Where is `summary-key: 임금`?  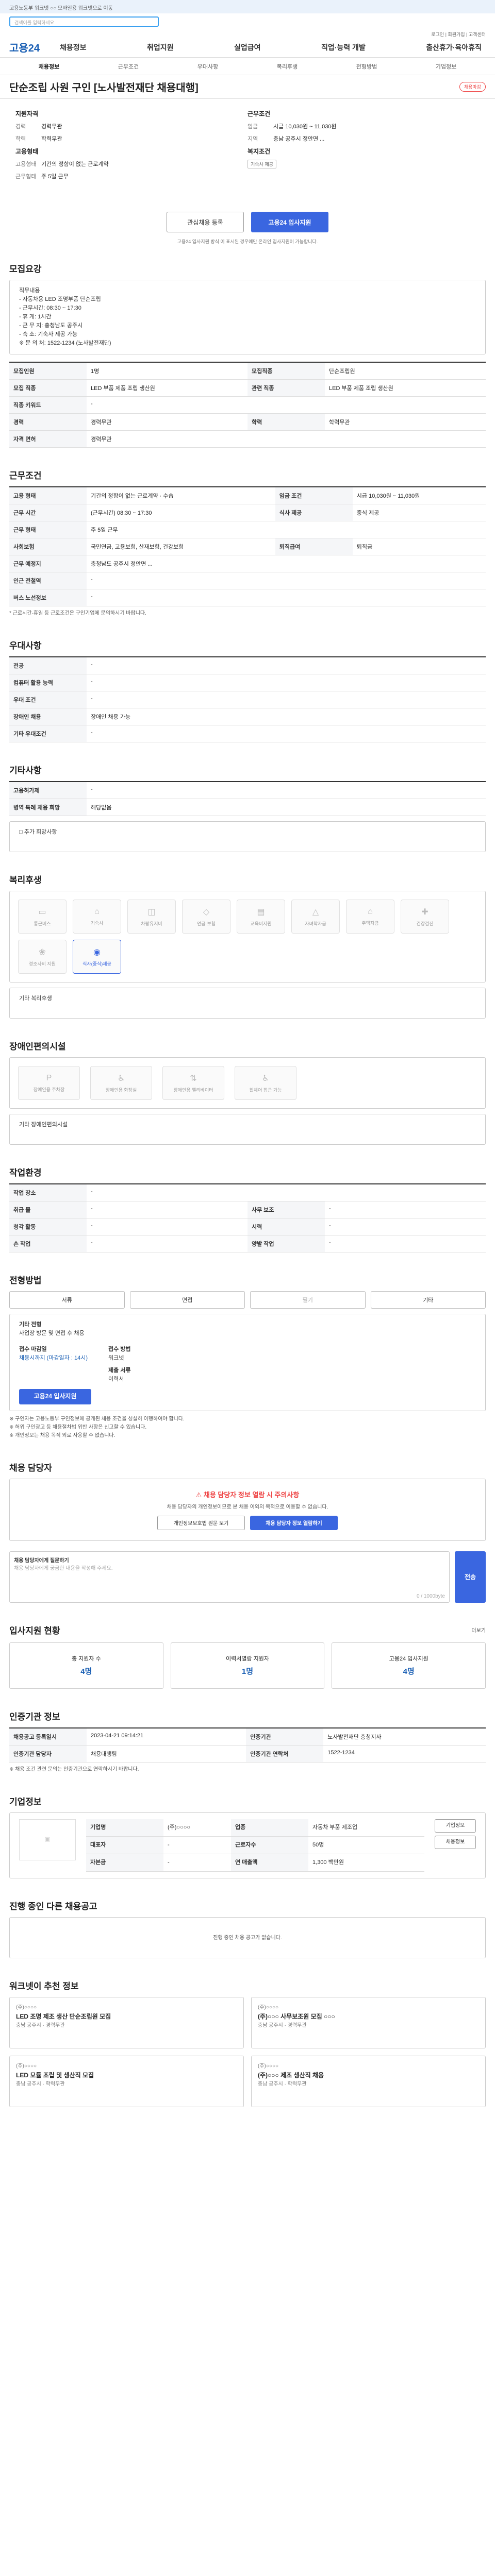 summary-key: 임금 is located at coordinates (253, 127).